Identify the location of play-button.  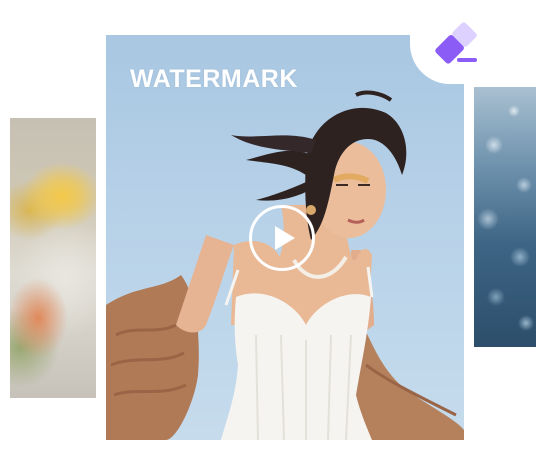
(282, 238).